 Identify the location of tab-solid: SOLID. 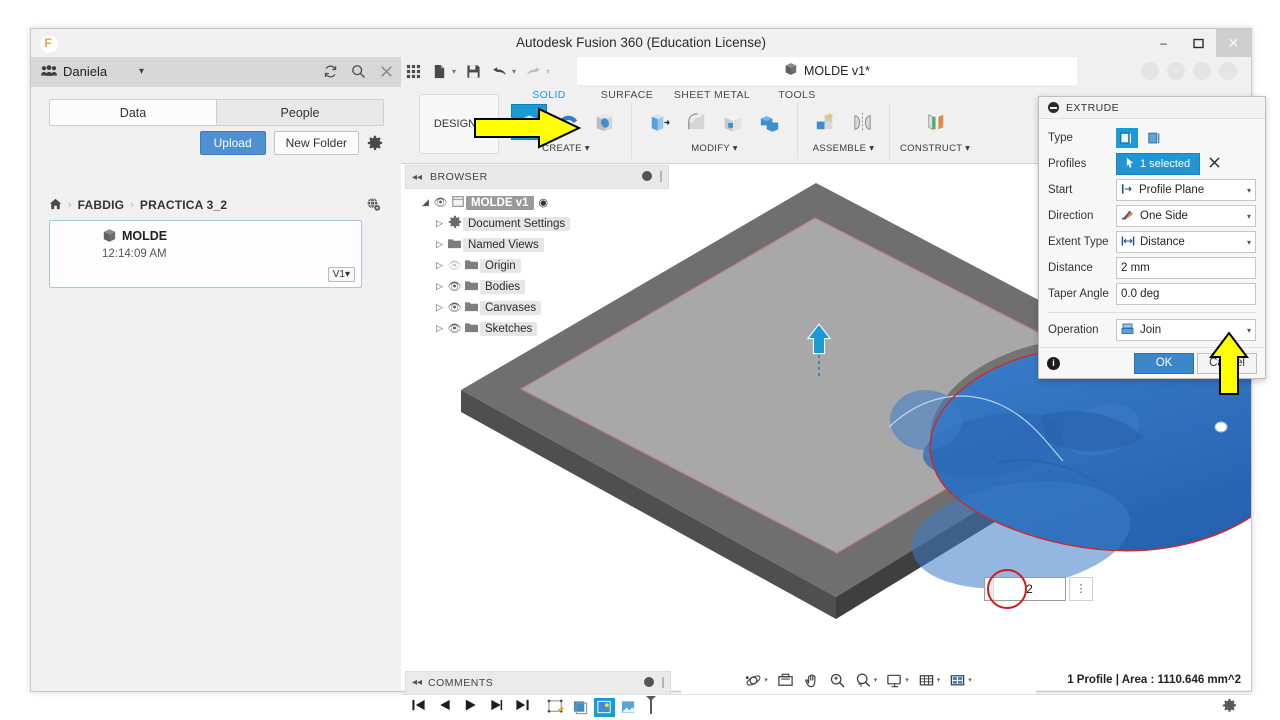
(549, 95).